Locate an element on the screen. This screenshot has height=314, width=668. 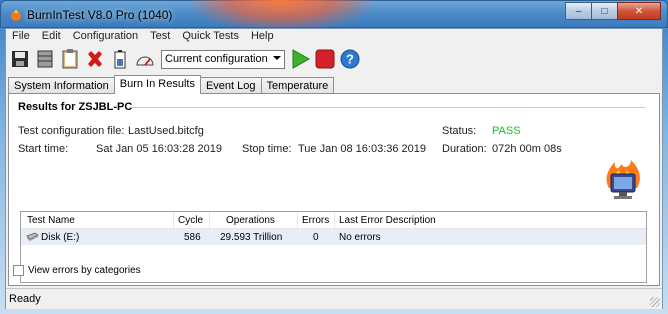
start-time-label: Start time: is located at coordinates (43, 149).